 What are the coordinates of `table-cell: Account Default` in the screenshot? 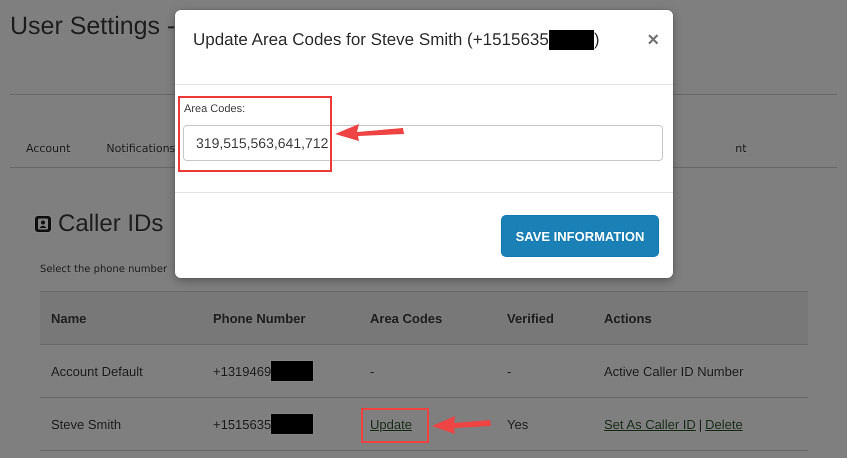 It's located at (97, 371).